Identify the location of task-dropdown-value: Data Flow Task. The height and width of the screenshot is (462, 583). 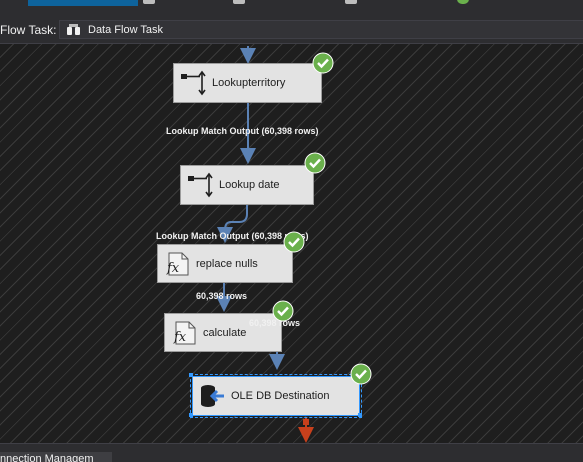
(125, 30).